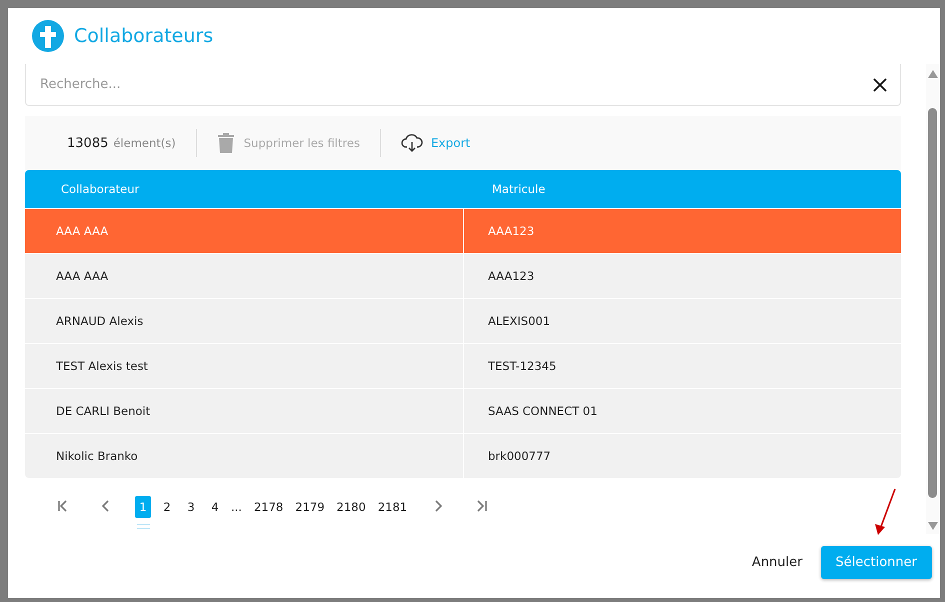 The width and height of the screenshot is (945, 602). Describe the element at coordinates (393, 507) in the screenshot. I see `page-button: 2181` at that location.